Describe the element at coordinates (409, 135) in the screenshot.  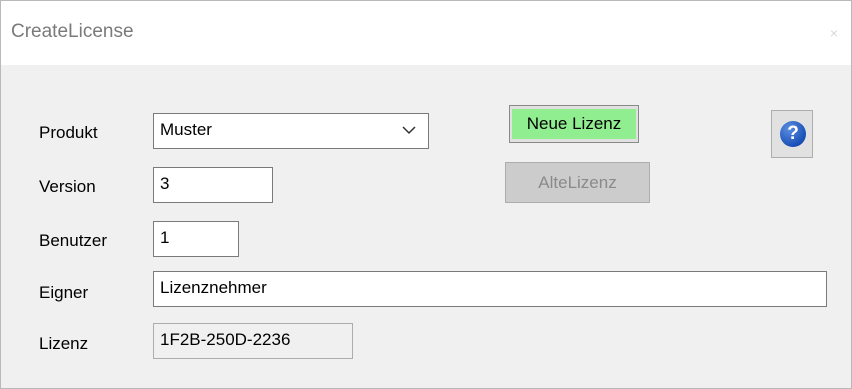
I see `chevron-down-icon` at that location.